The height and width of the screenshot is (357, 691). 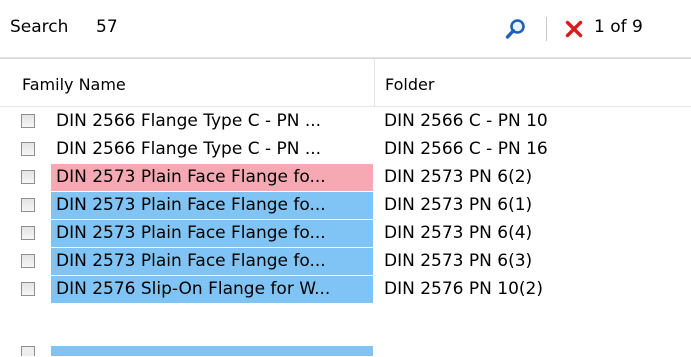 What do you see at coordinates (618, 27) in the screenshot?
I see `match-counter: 1 of 9` at bounding box center [618, 27].